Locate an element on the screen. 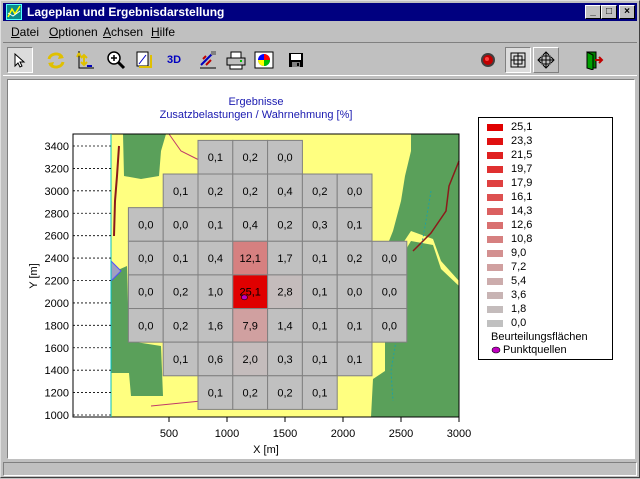 Image resolution: width=640 pixels, height=479 pixels. heatmap-cell: 7,9 is located at coordinates (250, 325).